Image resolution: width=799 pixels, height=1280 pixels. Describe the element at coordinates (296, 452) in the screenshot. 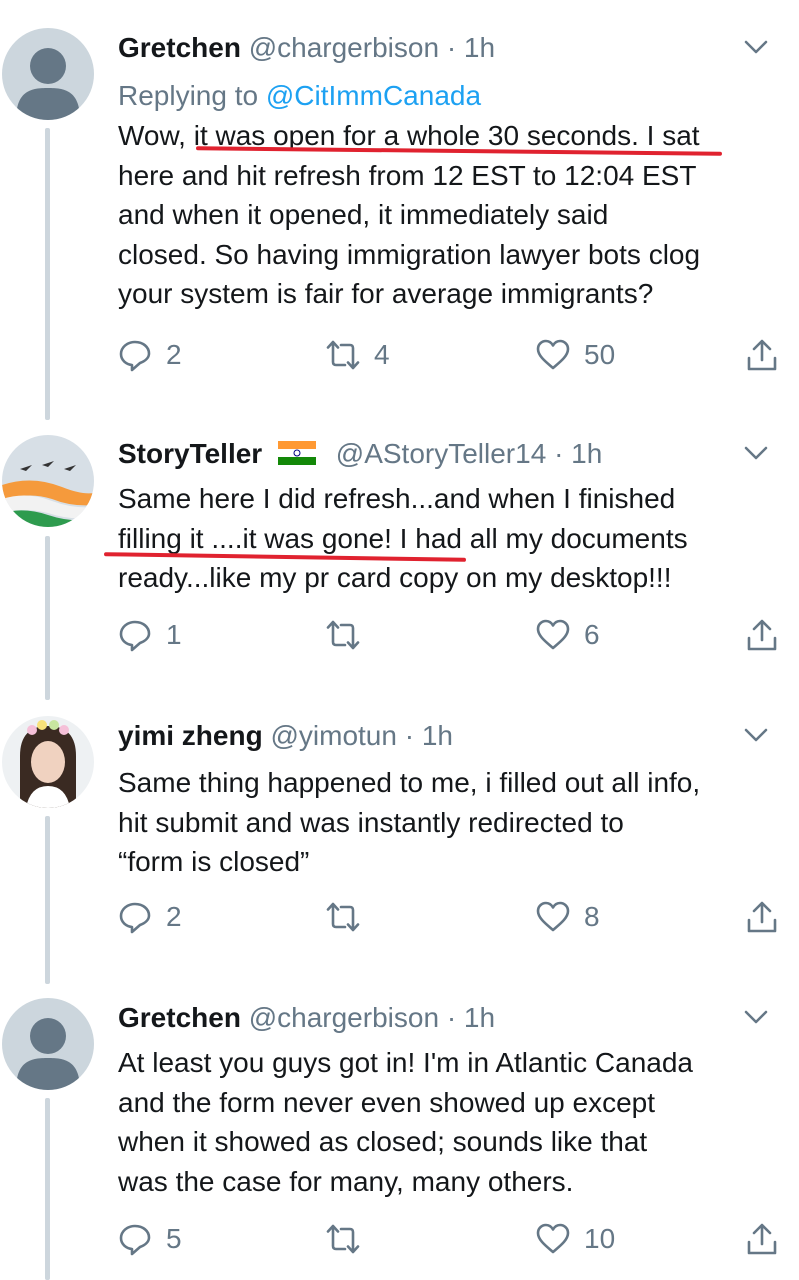

I see `india-flag-icon` at that location.